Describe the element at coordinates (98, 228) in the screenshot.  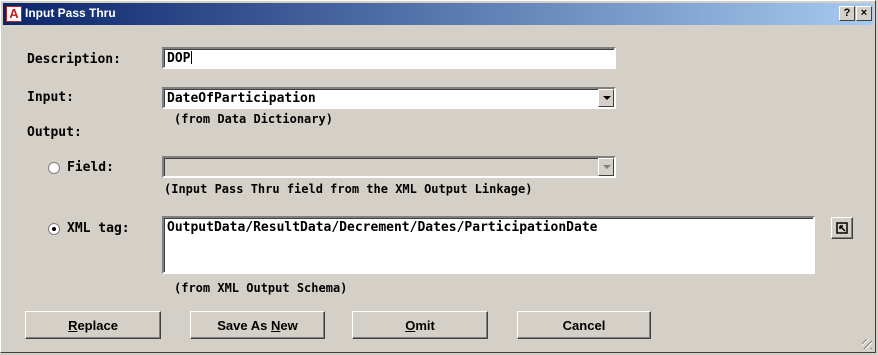
I see `xml-tag-label: XML tag:` at that location.